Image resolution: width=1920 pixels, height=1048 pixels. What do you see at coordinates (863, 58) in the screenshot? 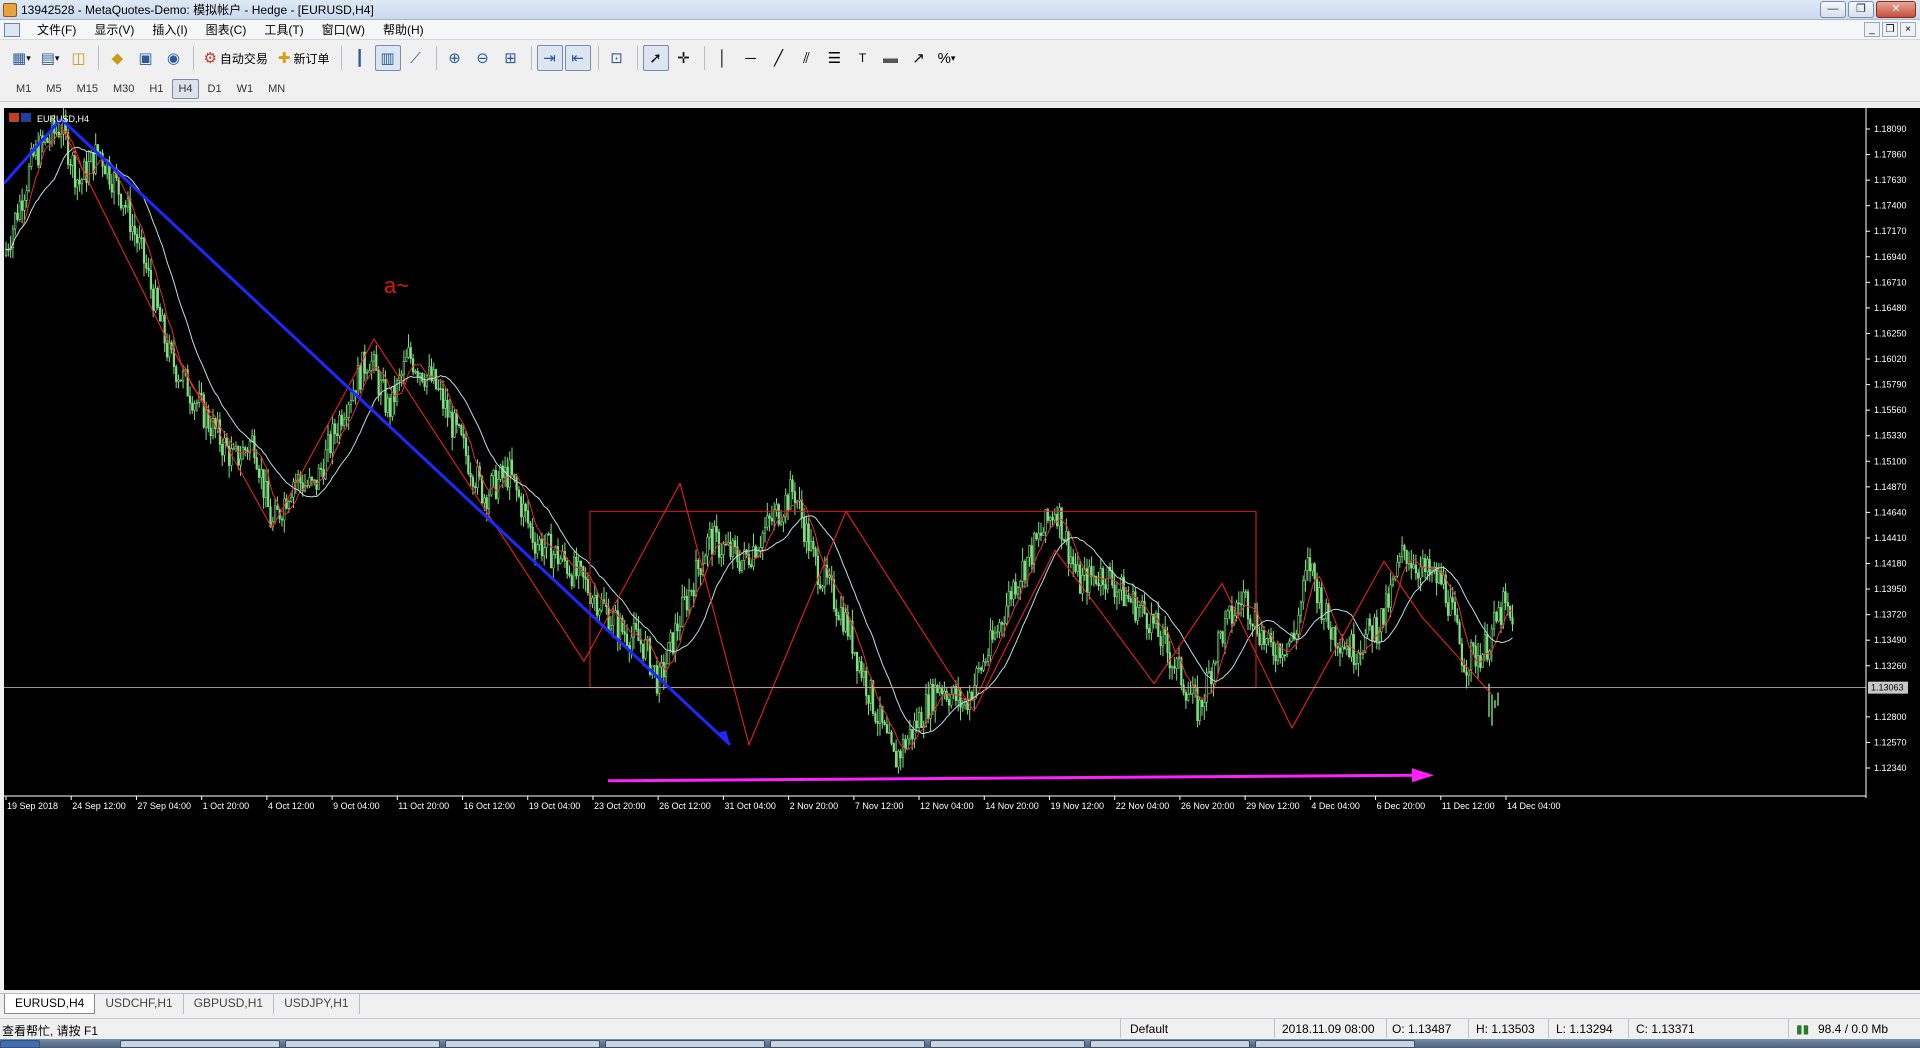
I see `text-button: T` at bounding box center [863, 58].